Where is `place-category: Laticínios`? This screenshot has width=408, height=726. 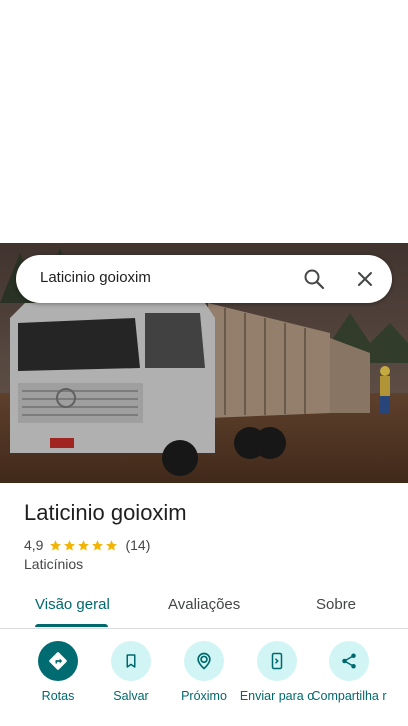 place-category: Laticínios is located at coordinates (54, 564).